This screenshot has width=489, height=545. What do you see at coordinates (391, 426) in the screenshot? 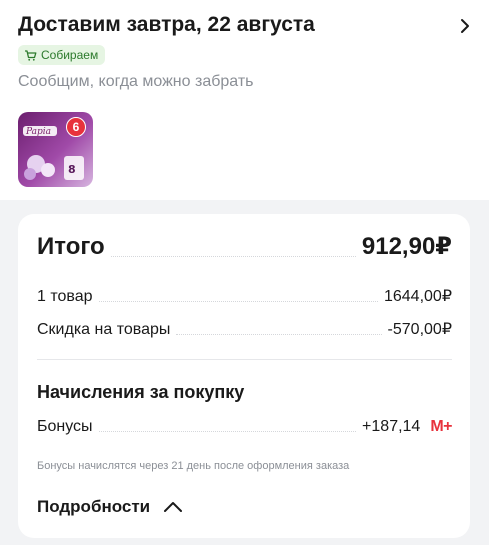
I see `bonus-value: +187,14` at bounding box center [391, 426].